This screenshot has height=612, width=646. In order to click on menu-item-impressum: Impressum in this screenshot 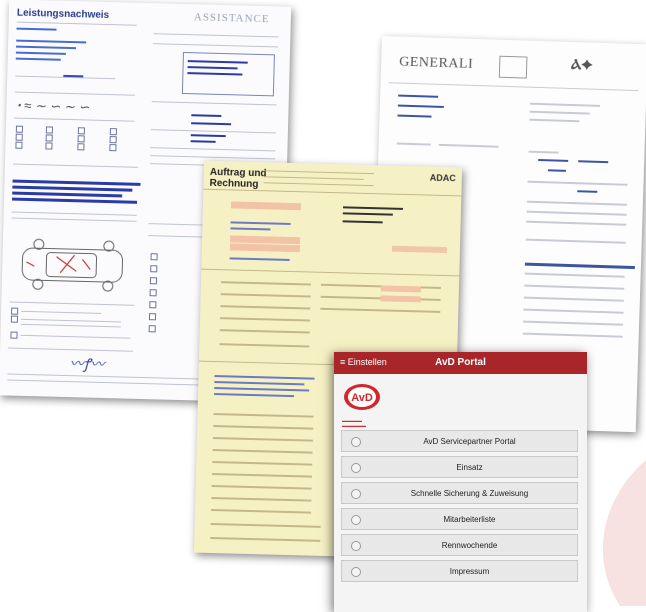, I will do `click(459, 571)`.